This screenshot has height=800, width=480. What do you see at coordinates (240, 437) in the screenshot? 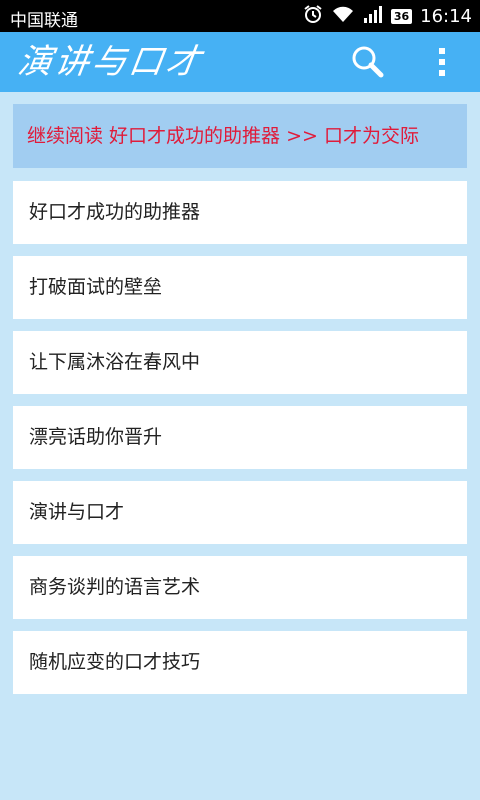
I see `list-item: 漂亮话助你晋升` at bounding box center [240, 437].